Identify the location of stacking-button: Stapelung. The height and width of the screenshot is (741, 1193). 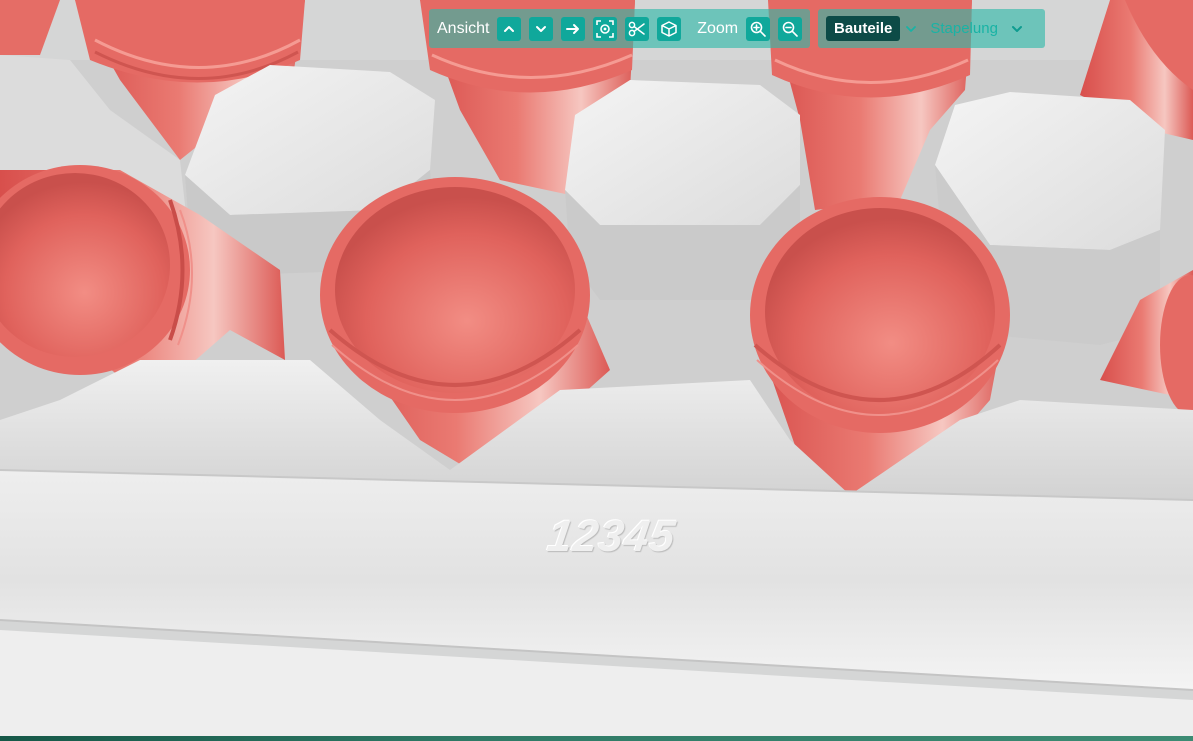
(964, 28).